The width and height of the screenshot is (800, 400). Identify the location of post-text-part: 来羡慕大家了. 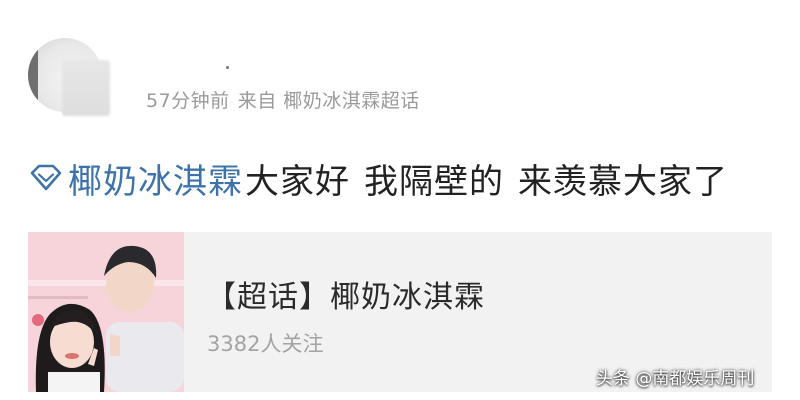
(623, 181).